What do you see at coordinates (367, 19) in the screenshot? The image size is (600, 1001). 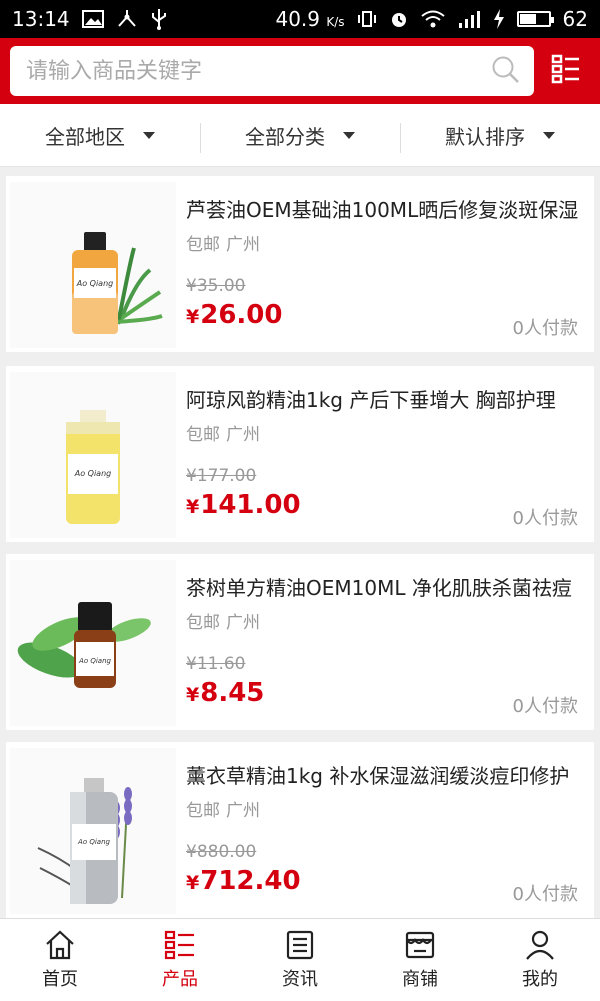 I see `vibrate-icon` at bounding box center [367, 19].